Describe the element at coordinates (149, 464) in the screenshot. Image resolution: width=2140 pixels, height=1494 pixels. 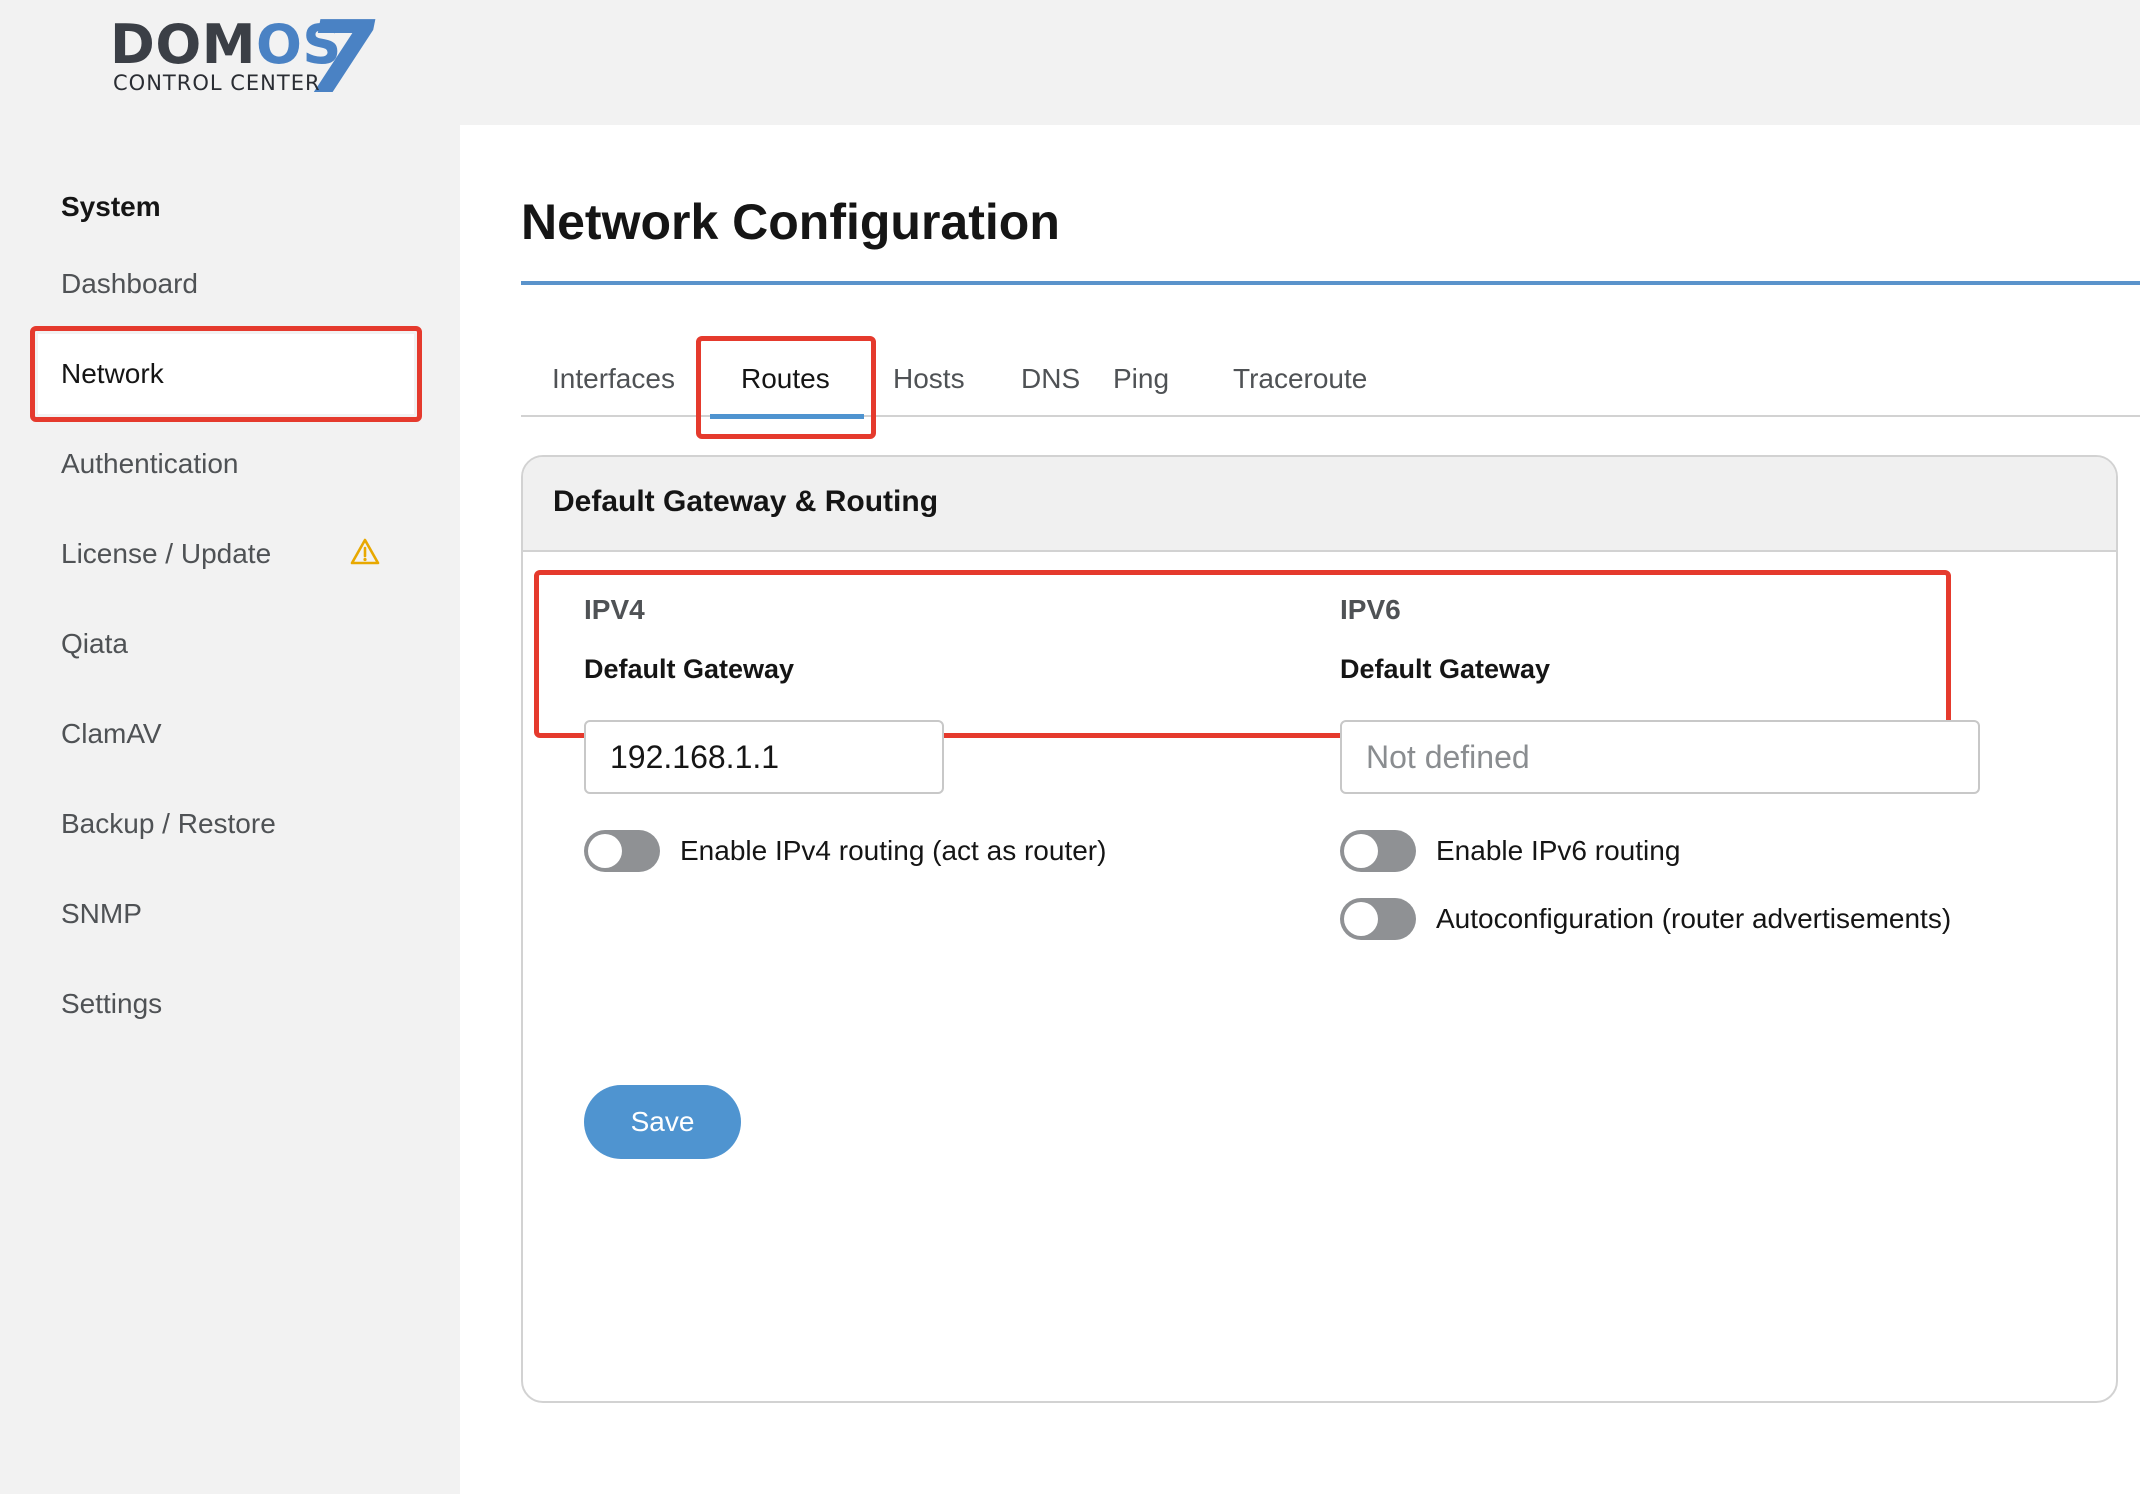
I see `sidebar-item-authentication: Authentication` at that location.